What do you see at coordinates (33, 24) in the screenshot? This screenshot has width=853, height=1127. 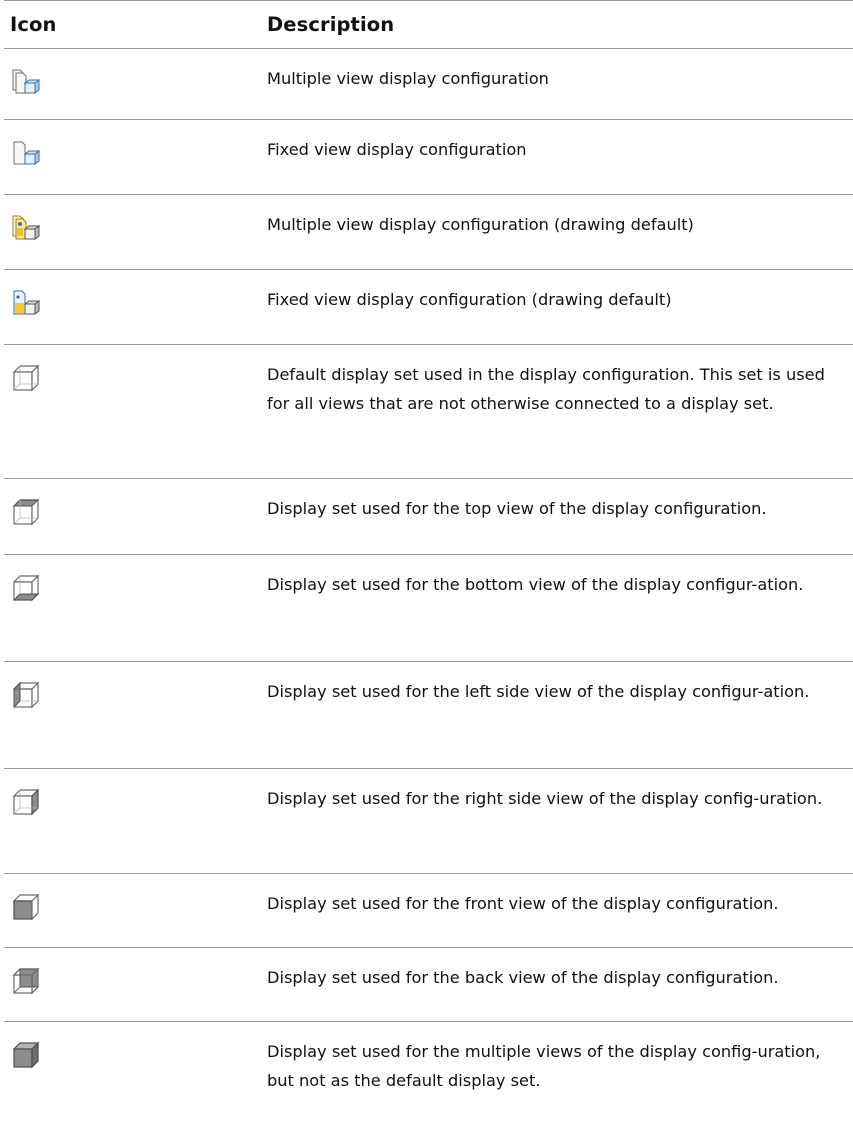 I see `header-icon-label: Icon` at bounding box center [33, 24].